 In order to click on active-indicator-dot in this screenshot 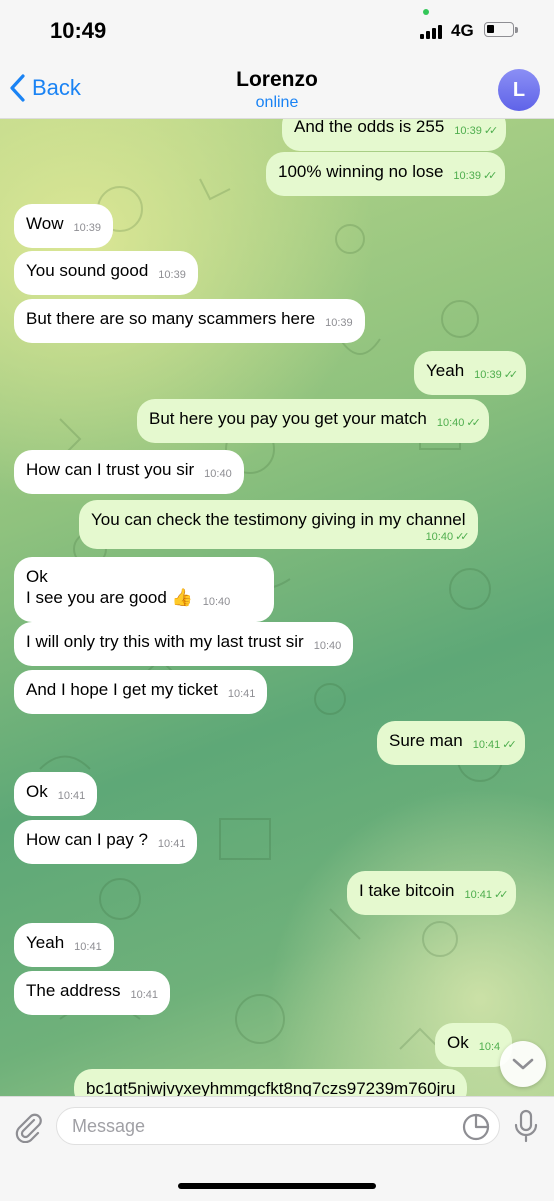, I will do `click(426, 12)`.